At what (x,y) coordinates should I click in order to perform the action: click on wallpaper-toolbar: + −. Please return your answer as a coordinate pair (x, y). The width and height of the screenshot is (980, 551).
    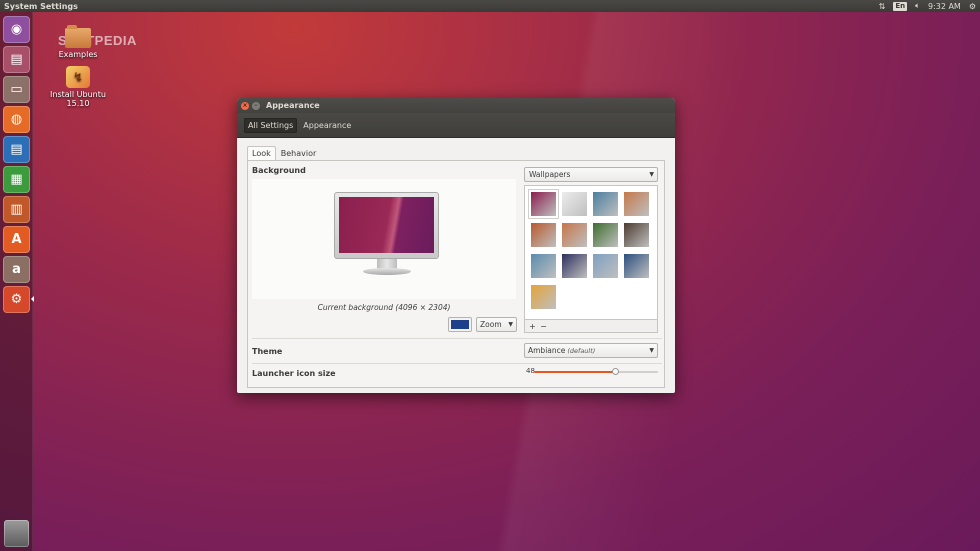
    Looking at the image, I should click on (591, 326).